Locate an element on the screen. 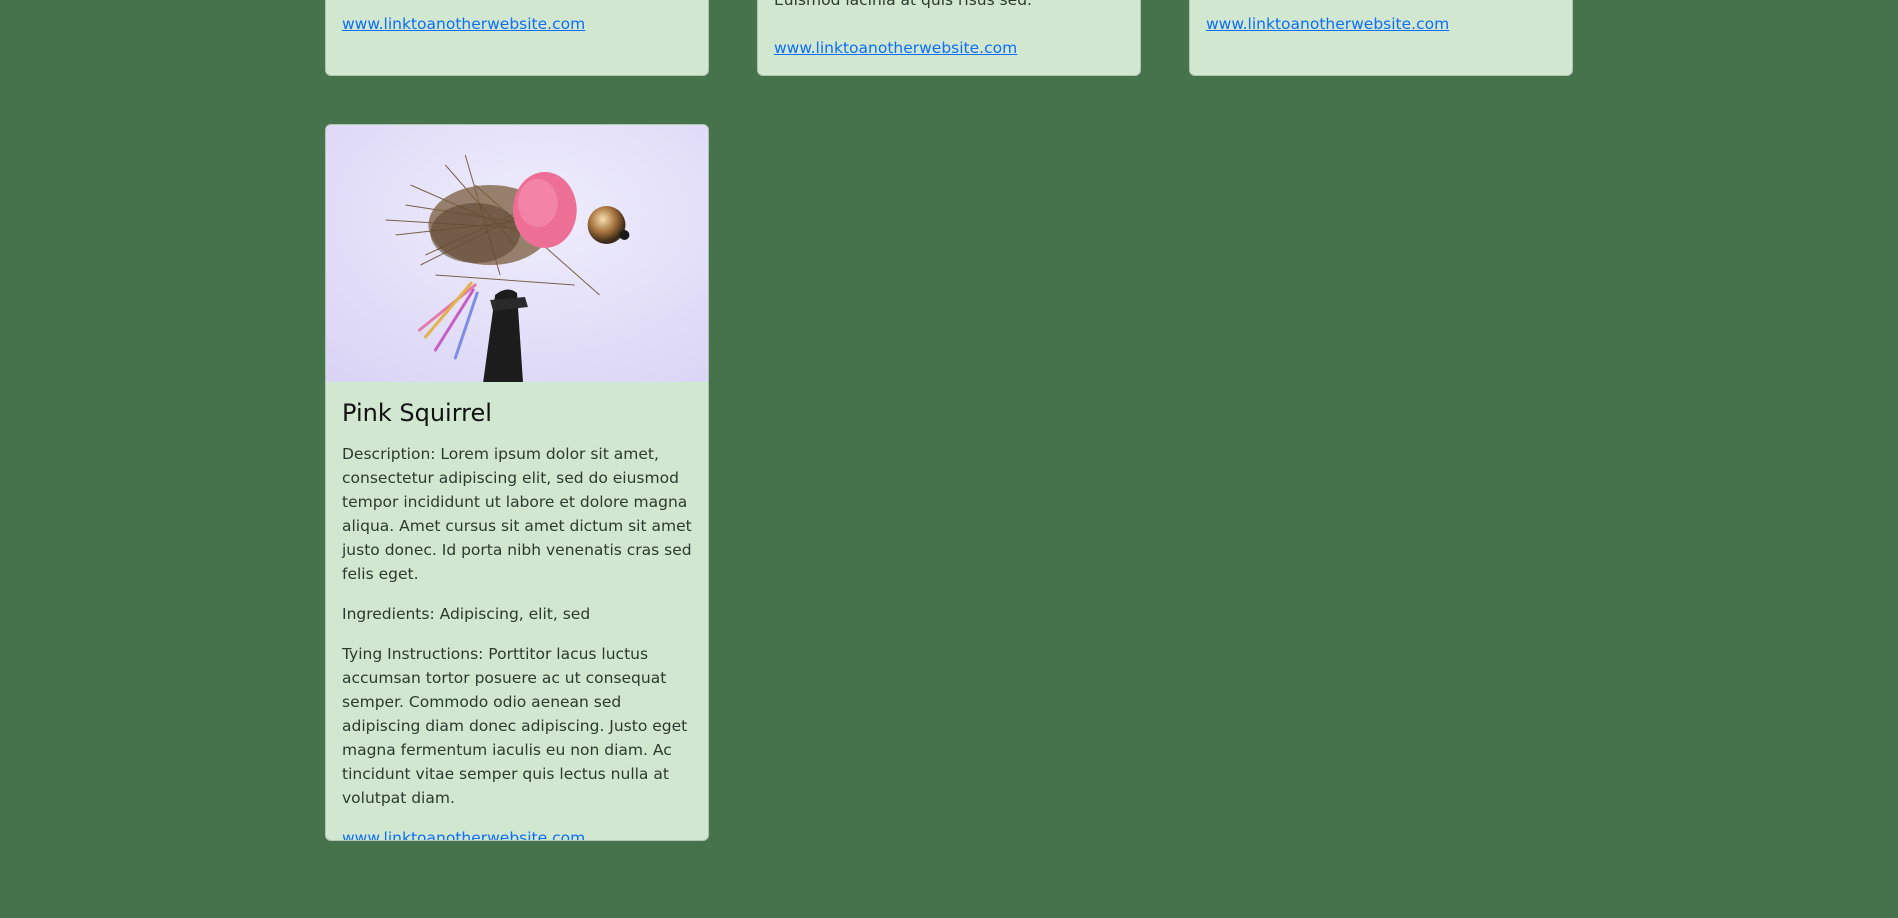  card-title: Pink Squirrel is located at coordinates (417, 413).